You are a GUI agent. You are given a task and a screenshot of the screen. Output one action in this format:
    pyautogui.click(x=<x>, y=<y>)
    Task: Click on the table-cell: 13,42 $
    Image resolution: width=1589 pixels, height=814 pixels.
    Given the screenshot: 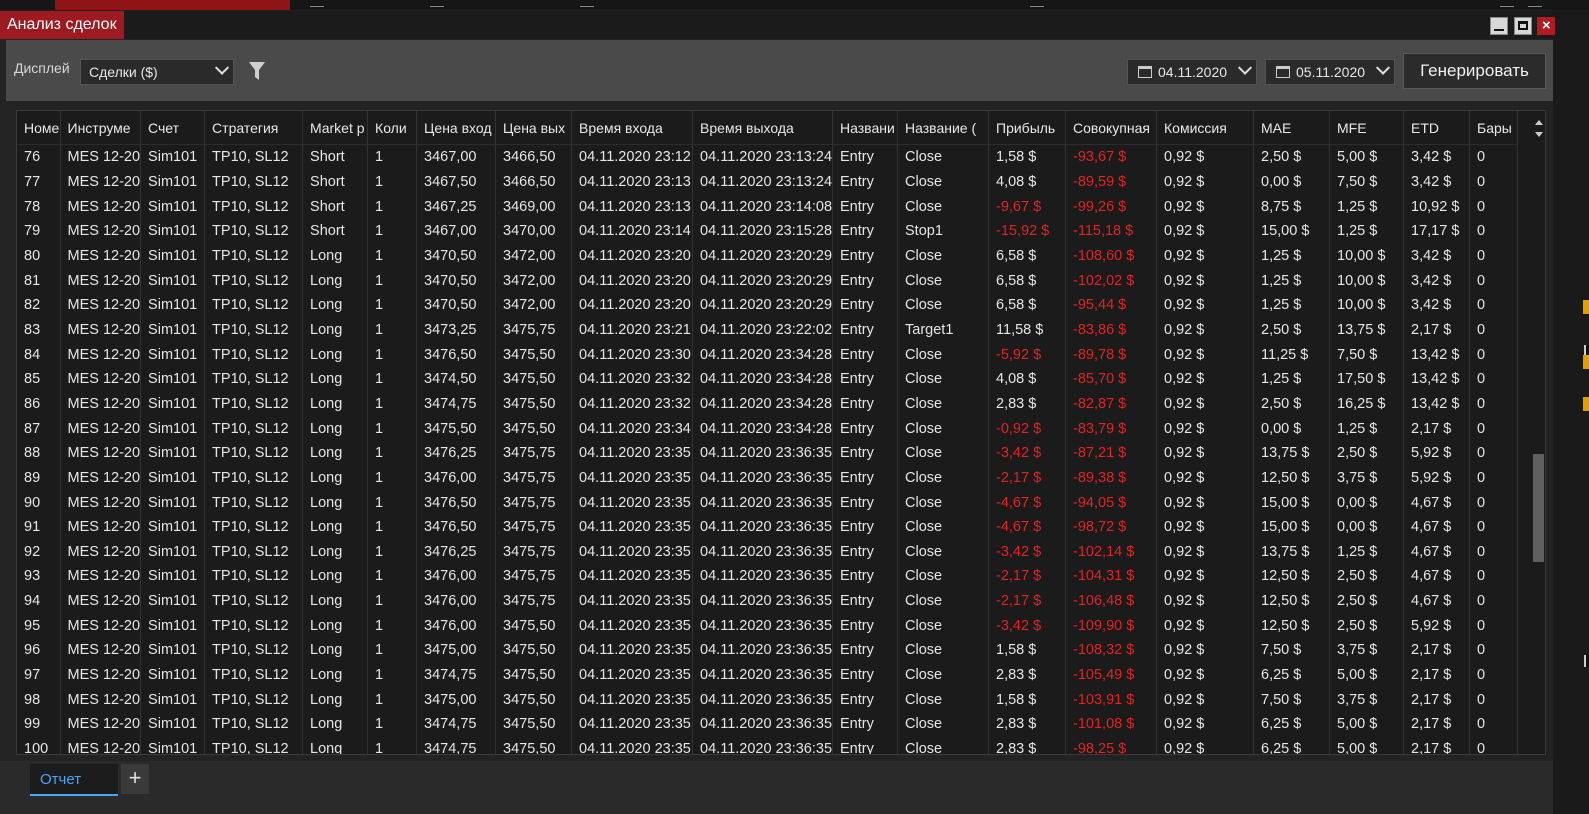 What is the action you would take?
    pyautogui.click(x=1437, y=379)
    